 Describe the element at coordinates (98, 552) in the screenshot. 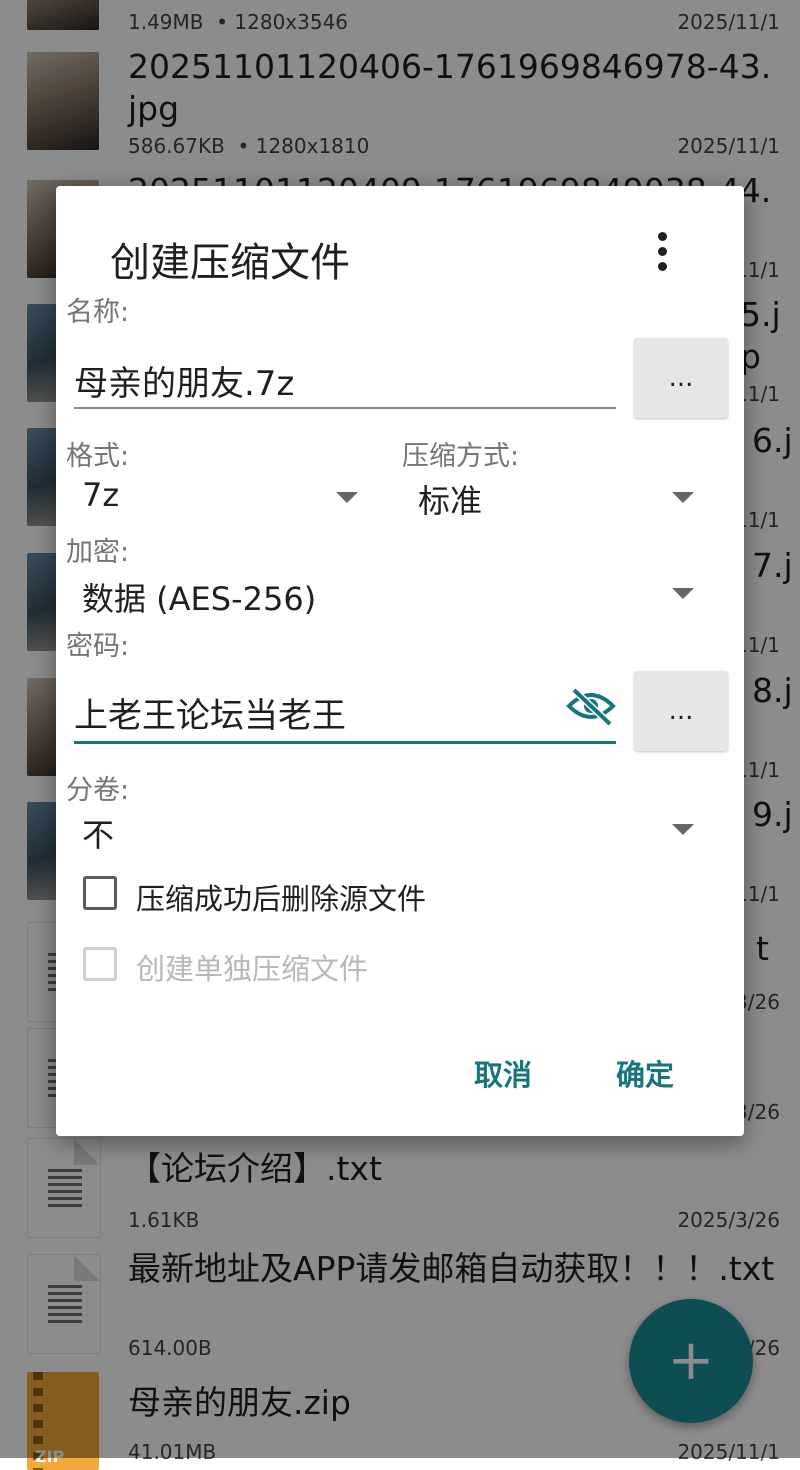

I see `encryption-label: 加密:` at that location.